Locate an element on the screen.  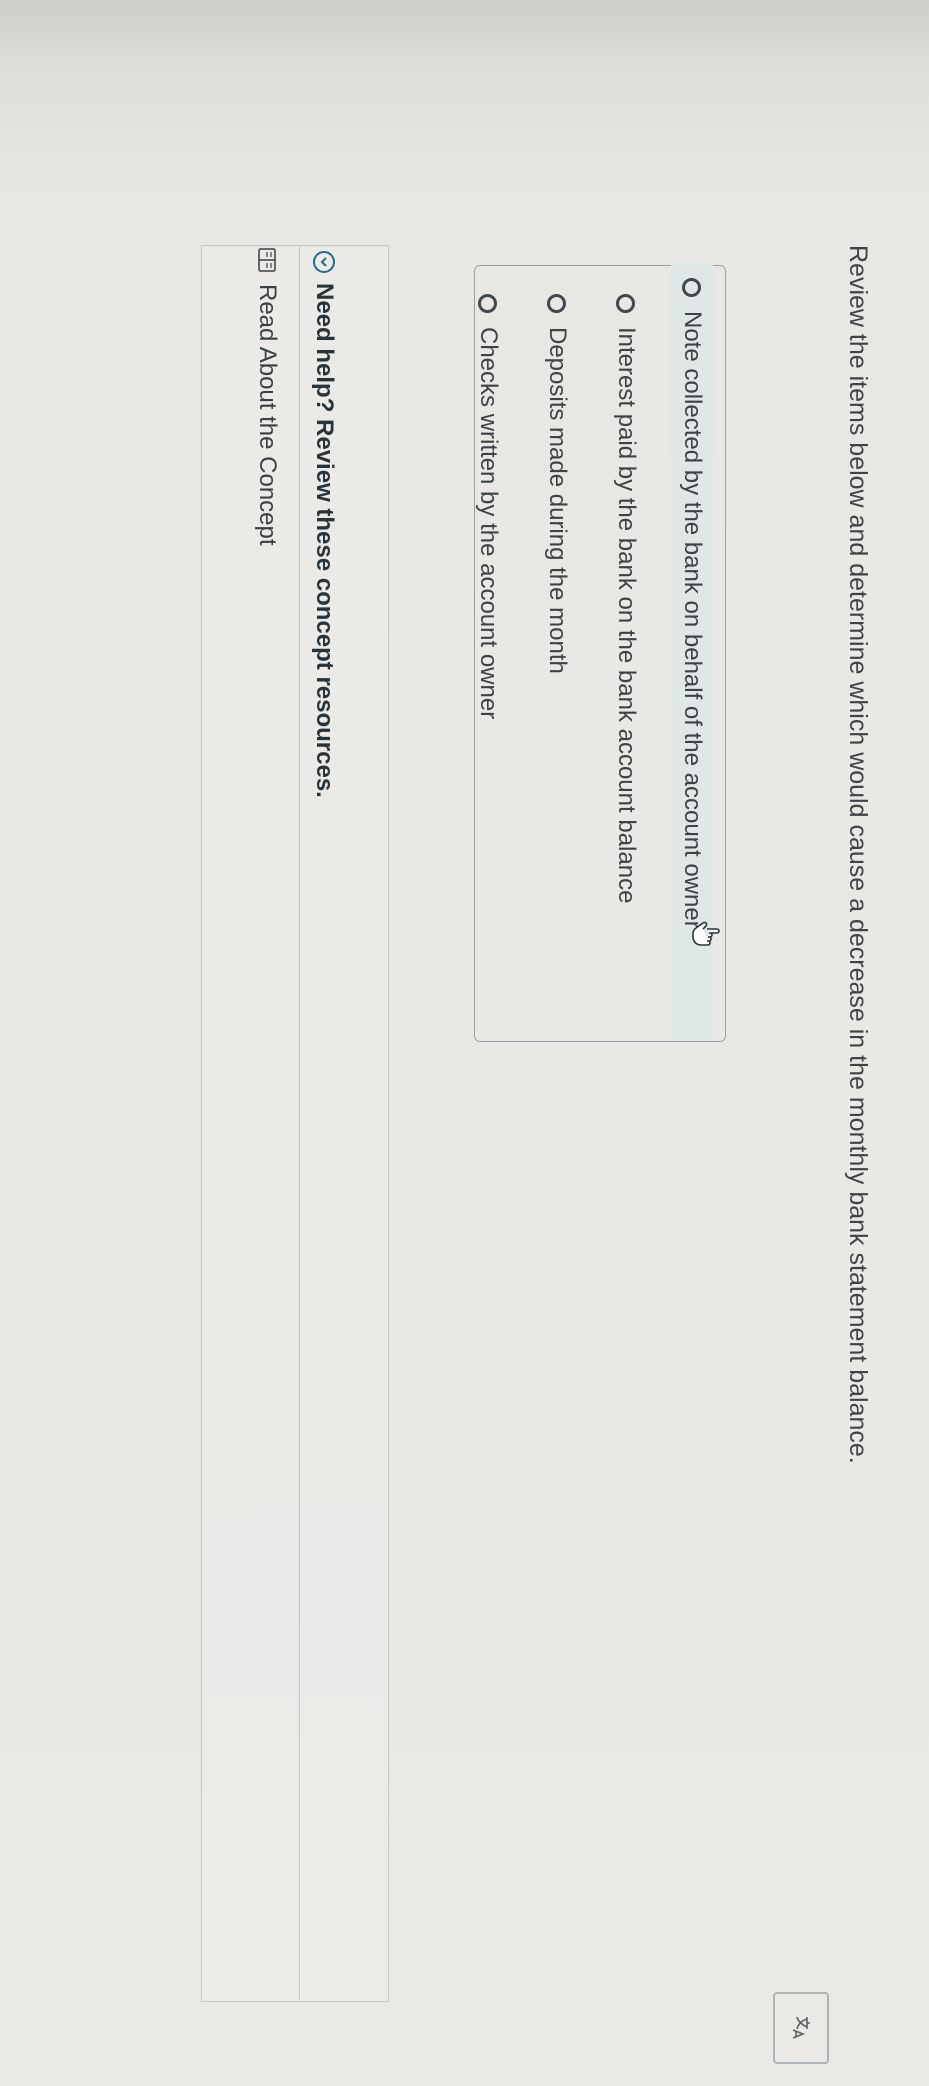
translate-button is located at coordinates (801, 2028).